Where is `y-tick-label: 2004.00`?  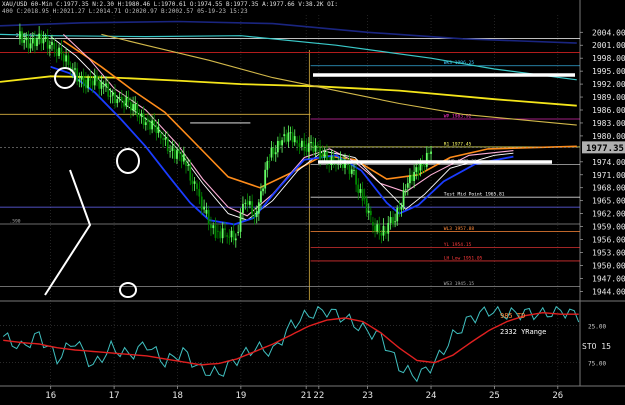 y-tick-label: 2004.00 is located at coordinates (608, 32).